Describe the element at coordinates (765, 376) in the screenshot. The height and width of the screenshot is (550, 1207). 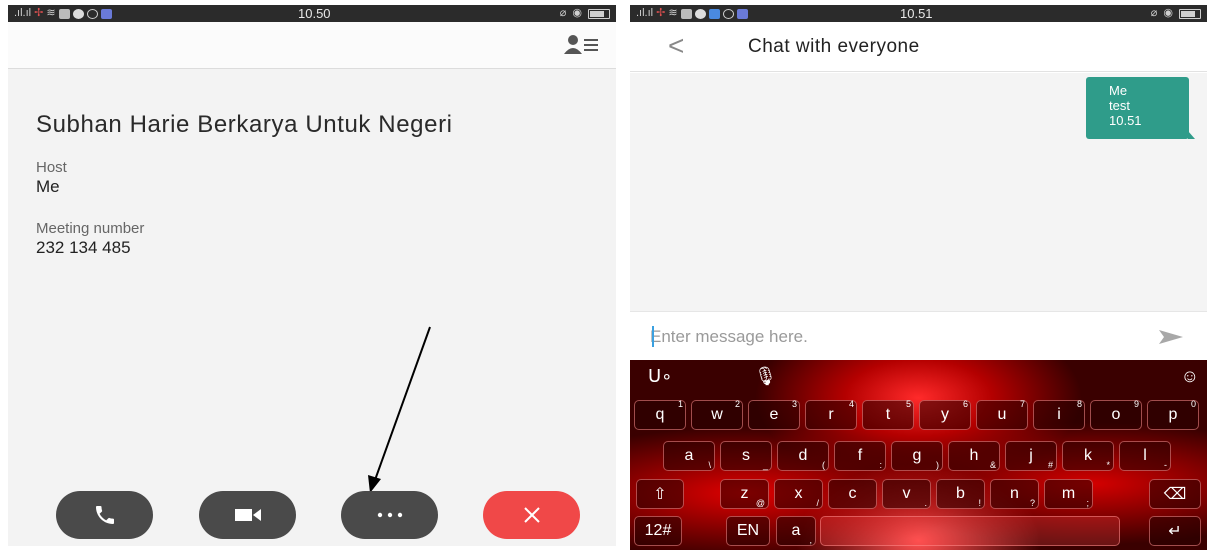
I see `microphone-icon: 🎙` at that location.